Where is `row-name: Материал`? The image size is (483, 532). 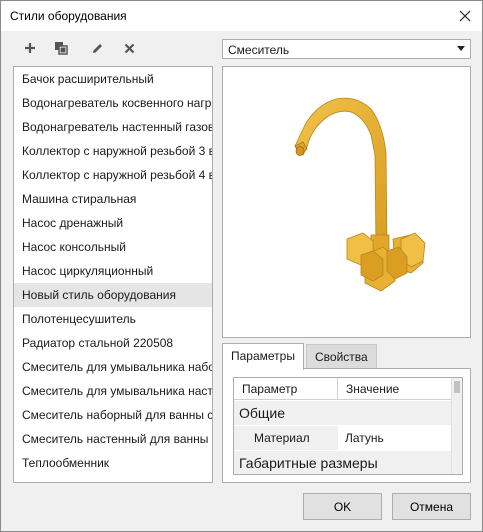 row-name: Материал is located at coordinates (286, 438).